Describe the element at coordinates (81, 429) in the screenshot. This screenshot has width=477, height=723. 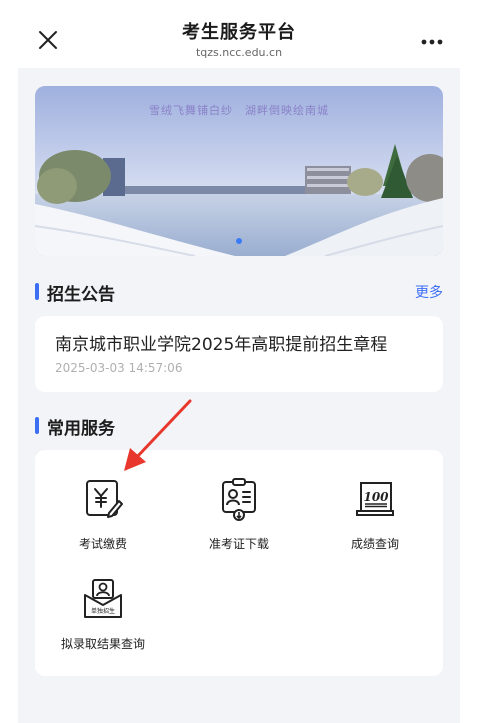
I see `services-heading: 常用服务` at that location.